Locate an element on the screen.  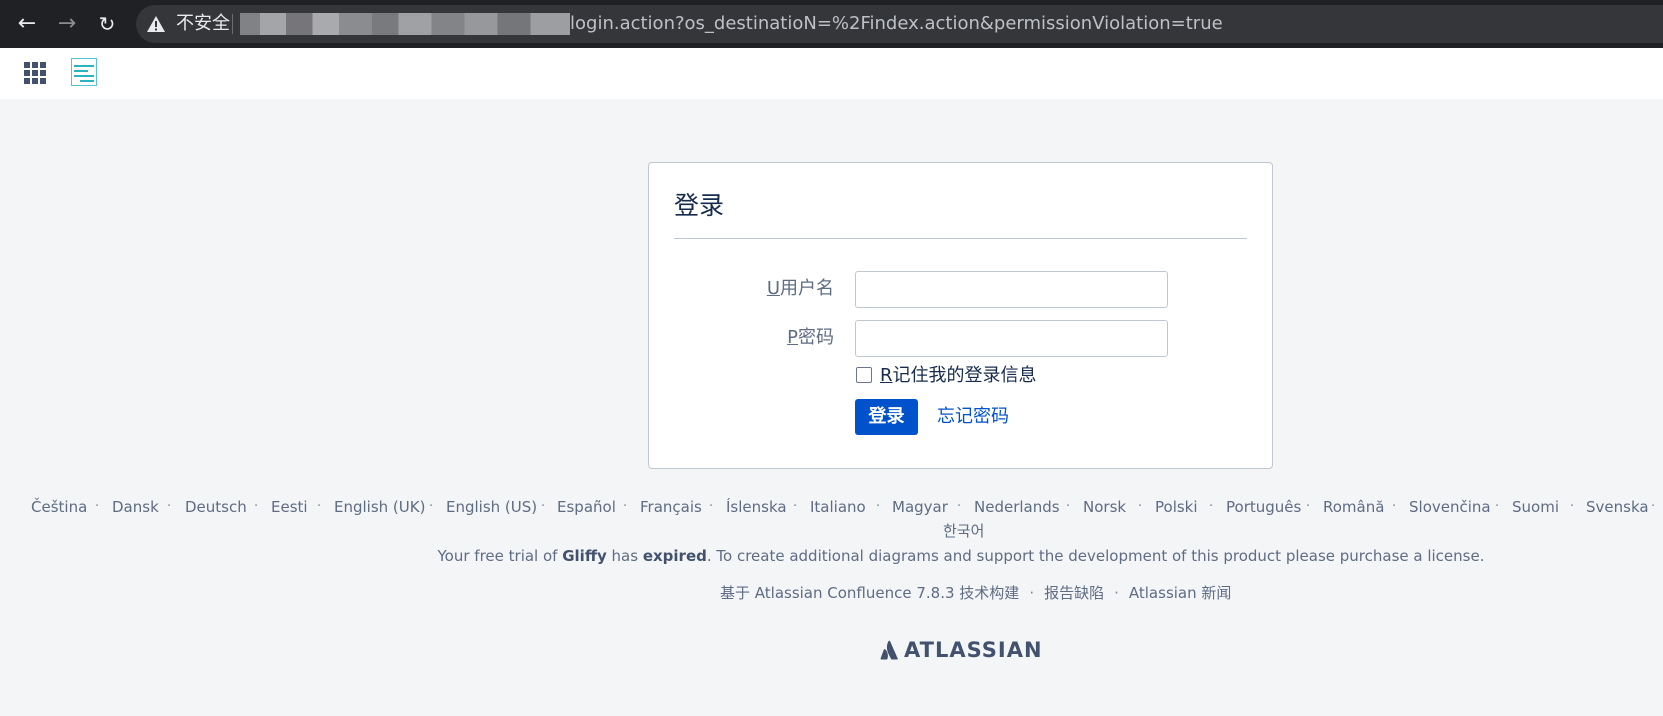
powered-by-link: 基于 Atlassian Confluence 7.8.3 技术构建 is located at coordinates (869, 593).